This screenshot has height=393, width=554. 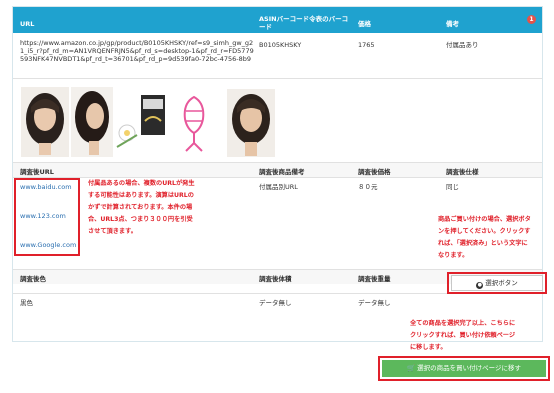 What do you see at coordinates (452, 24) in the screenshot?
I see `col-note: 備考` at bounding box center [452, 24].